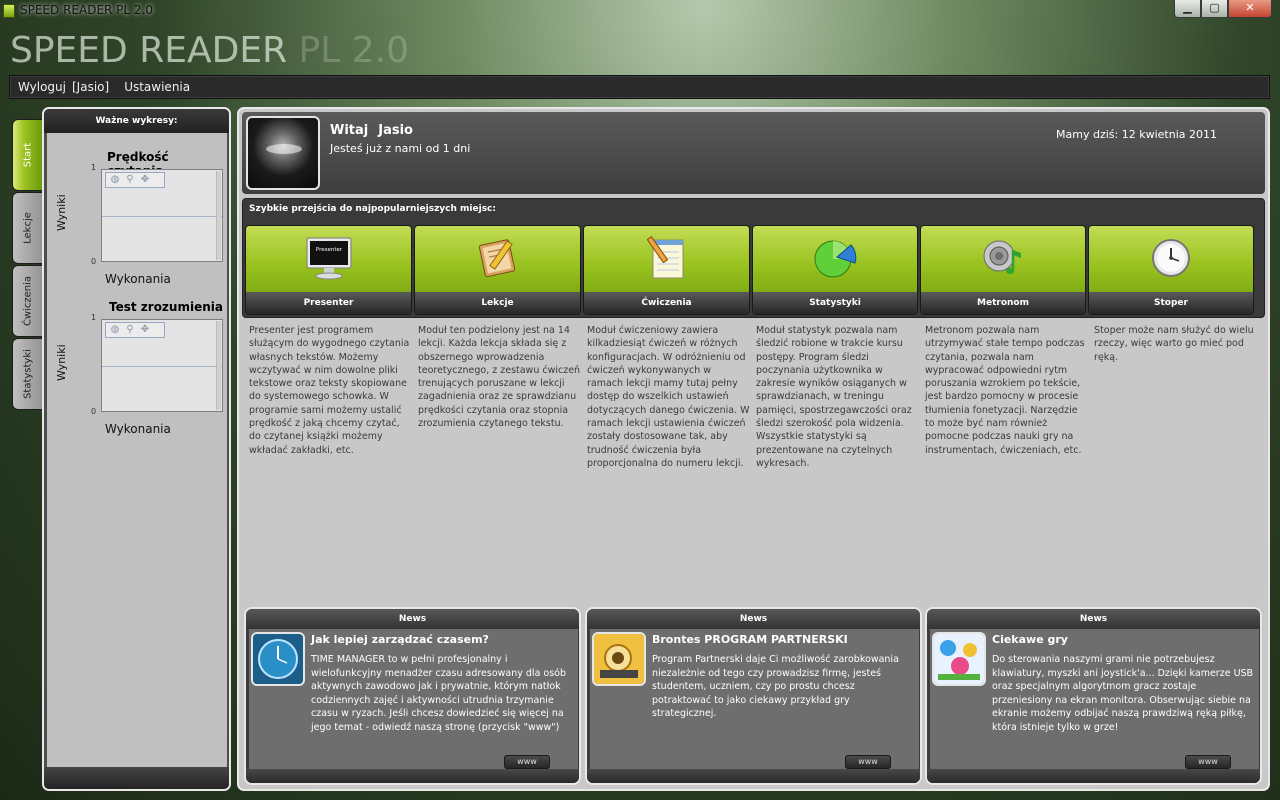  I want to click on greeting-word: Witaj, so click(349, 130).